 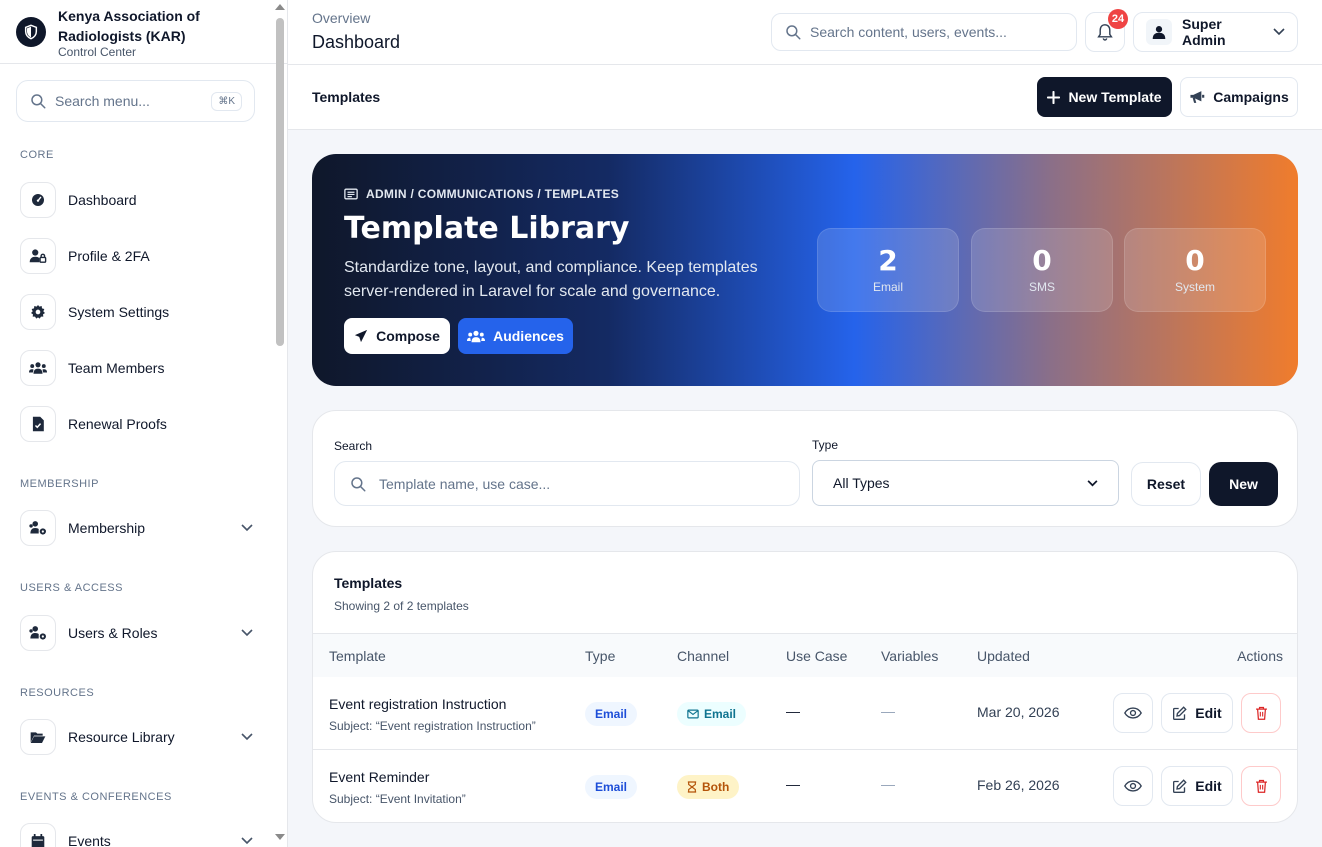 I want to click on sidebar-item-membership: Membership, so click(x=138, y=528).